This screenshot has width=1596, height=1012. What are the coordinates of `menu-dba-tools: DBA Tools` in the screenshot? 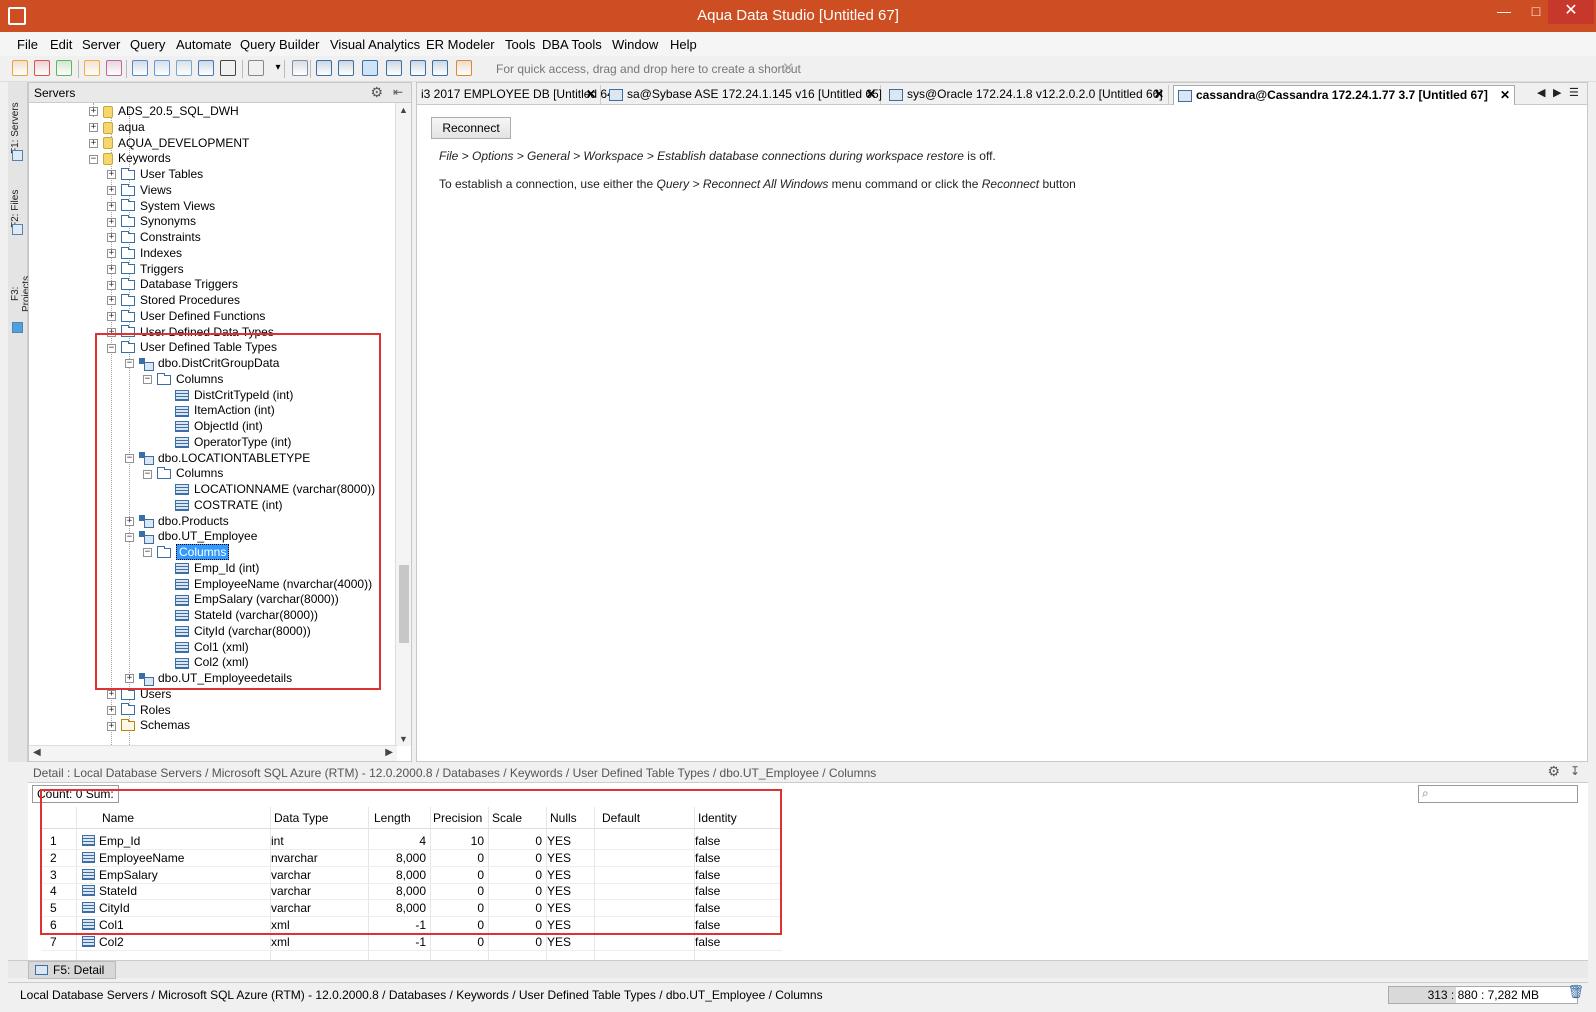 It's located at (572, 44).